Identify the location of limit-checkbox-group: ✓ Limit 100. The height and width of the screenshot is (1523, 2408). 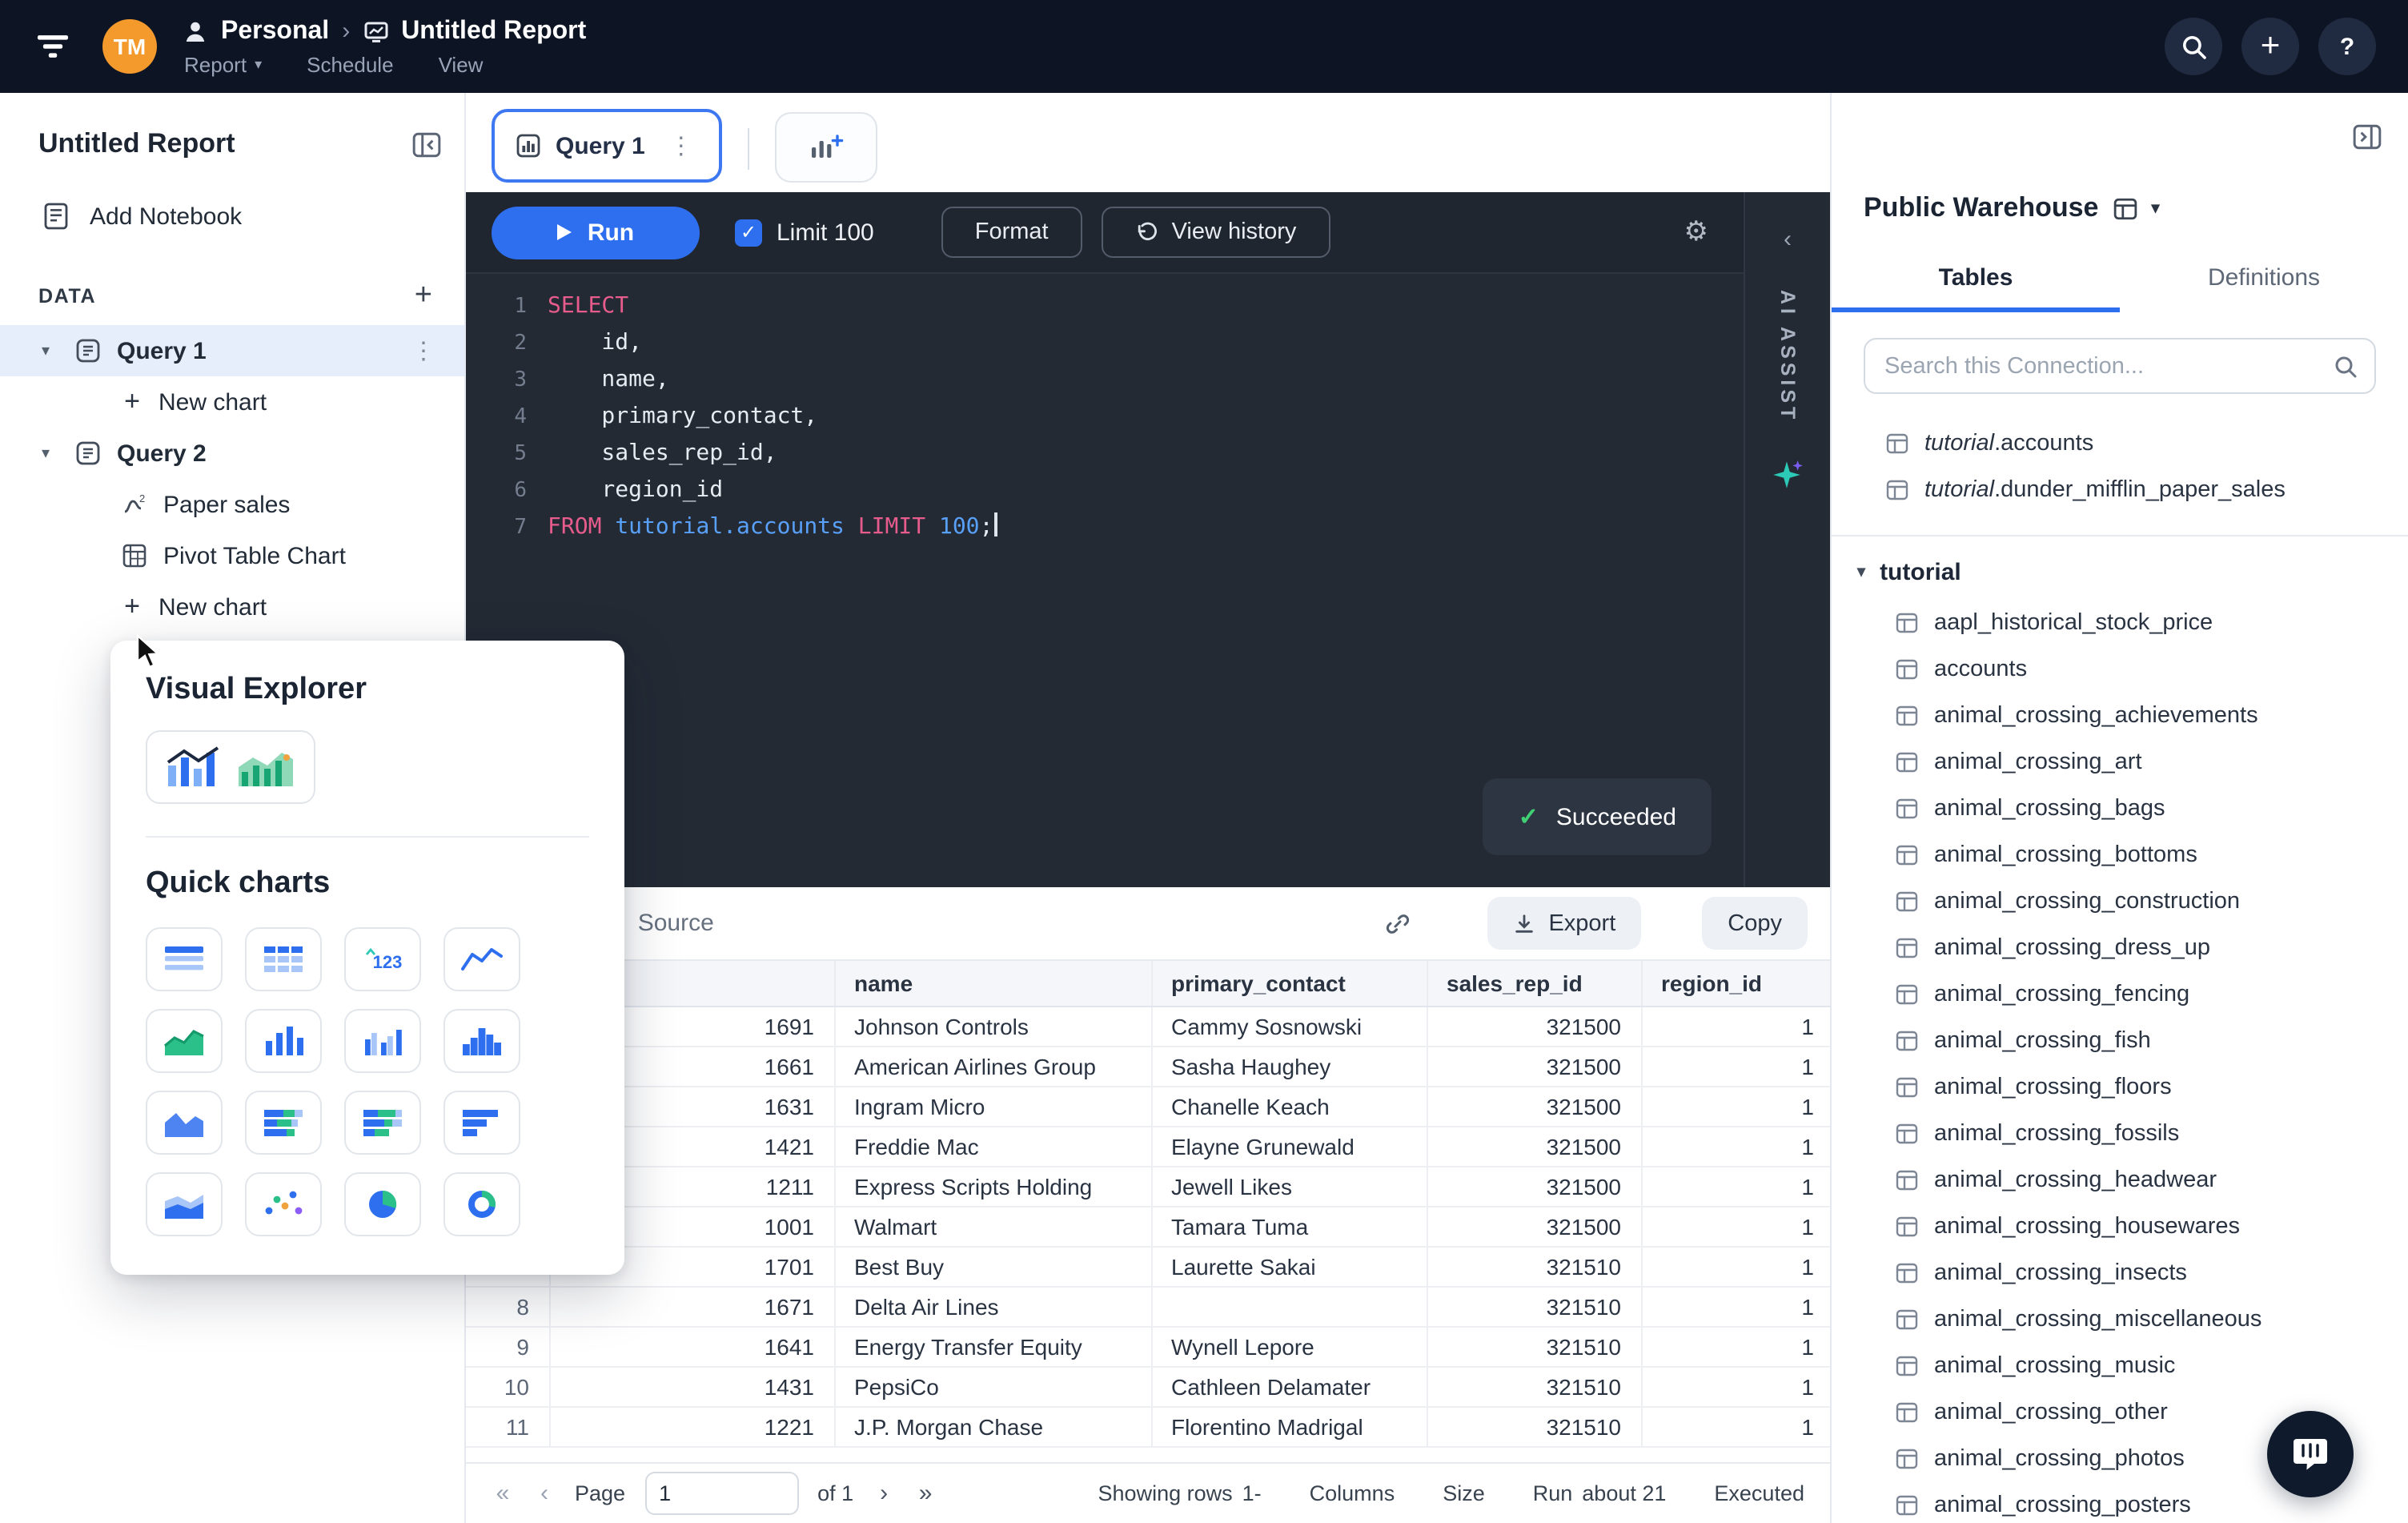
(804, 233).